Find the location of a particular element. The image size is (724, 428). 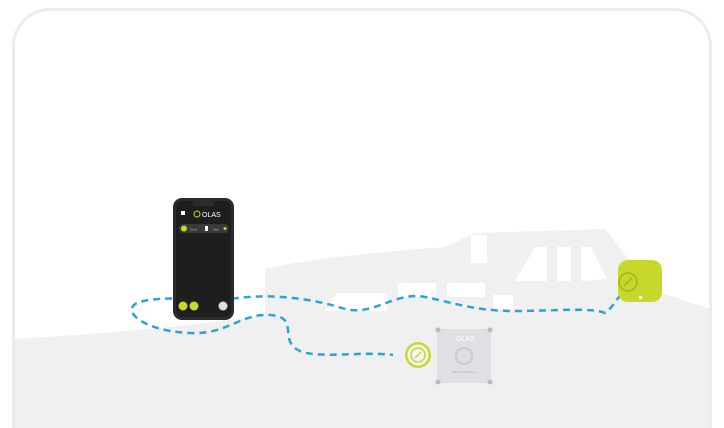

add-button-icon is located at coordinates (194, 306).